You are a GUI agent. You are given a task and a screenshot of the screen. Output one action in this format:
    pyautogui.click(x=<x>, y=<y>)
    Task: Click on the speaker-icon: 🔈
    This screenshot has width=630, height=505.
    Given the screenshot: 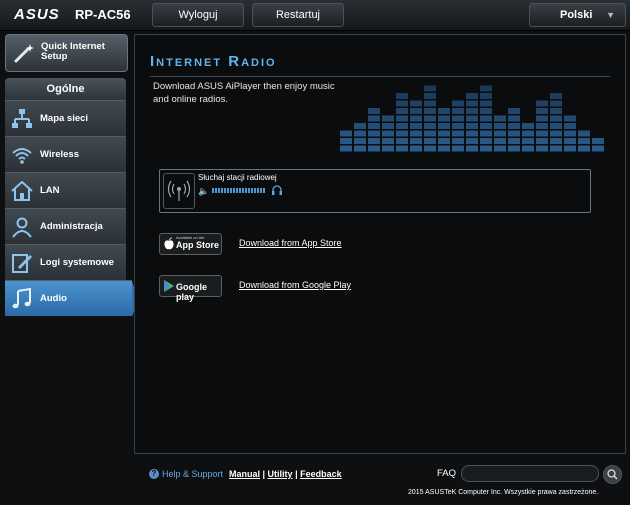 What is the action you would take?
    pyautogui.click(x=203, y=191)
    